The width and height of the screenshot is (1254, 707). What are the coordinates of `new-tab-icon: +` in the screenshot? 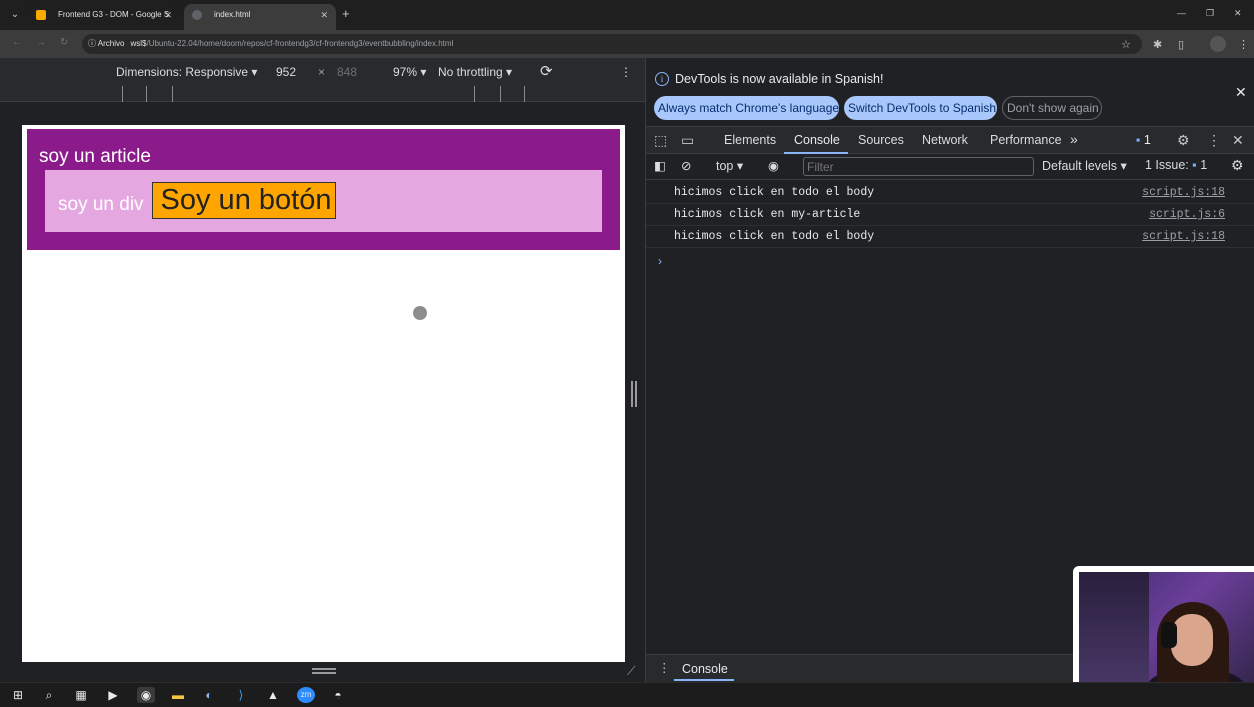 It's located at (346, 13).